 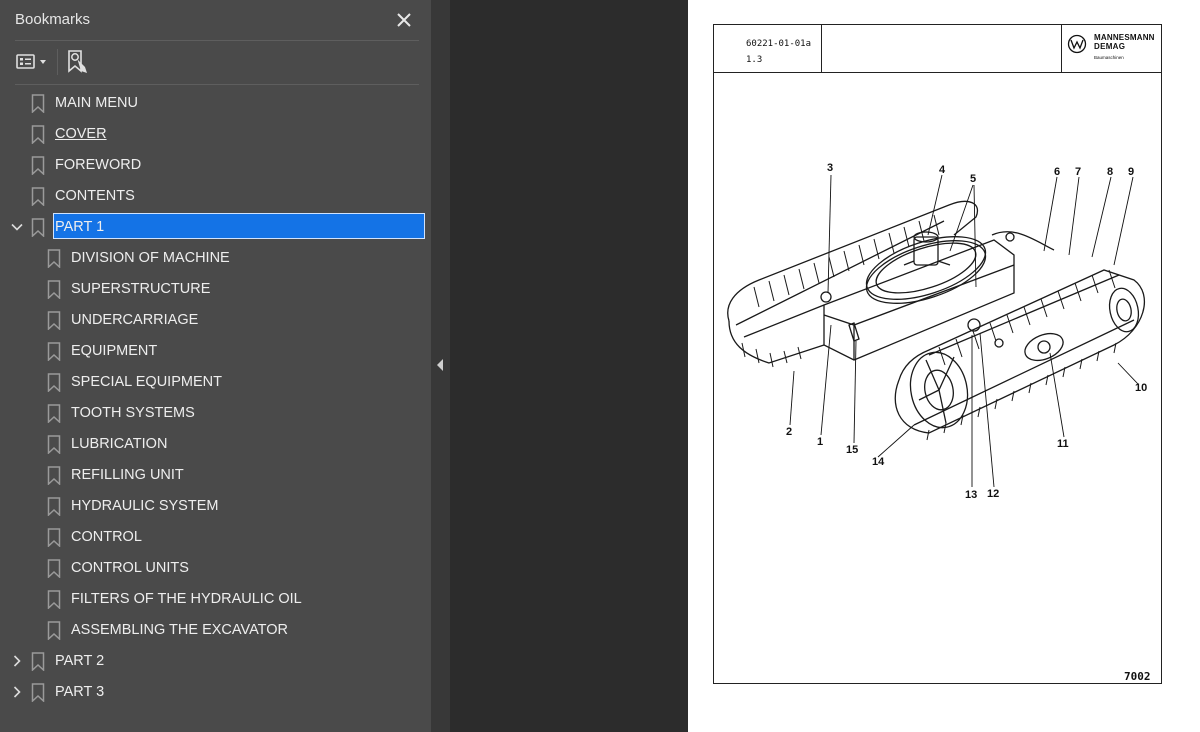 What do you see at coordinates (96, 103) in the screenshot?
I see `bookmark-label: MAIN MENU` at bounding box center [96, 103].